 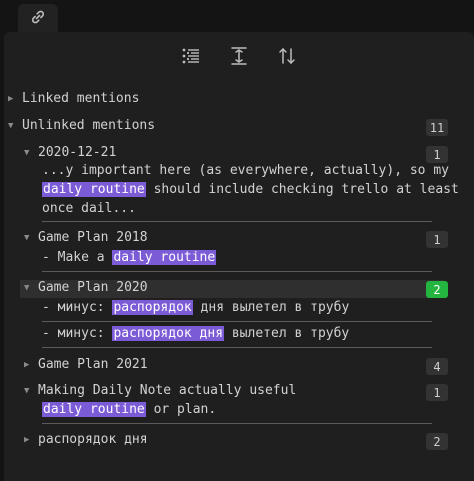 What do you see at coordinates (81, 98) in the screenshot?
I see `linked-mentions-label: Linked mentions` at bounding box center [81, 98].